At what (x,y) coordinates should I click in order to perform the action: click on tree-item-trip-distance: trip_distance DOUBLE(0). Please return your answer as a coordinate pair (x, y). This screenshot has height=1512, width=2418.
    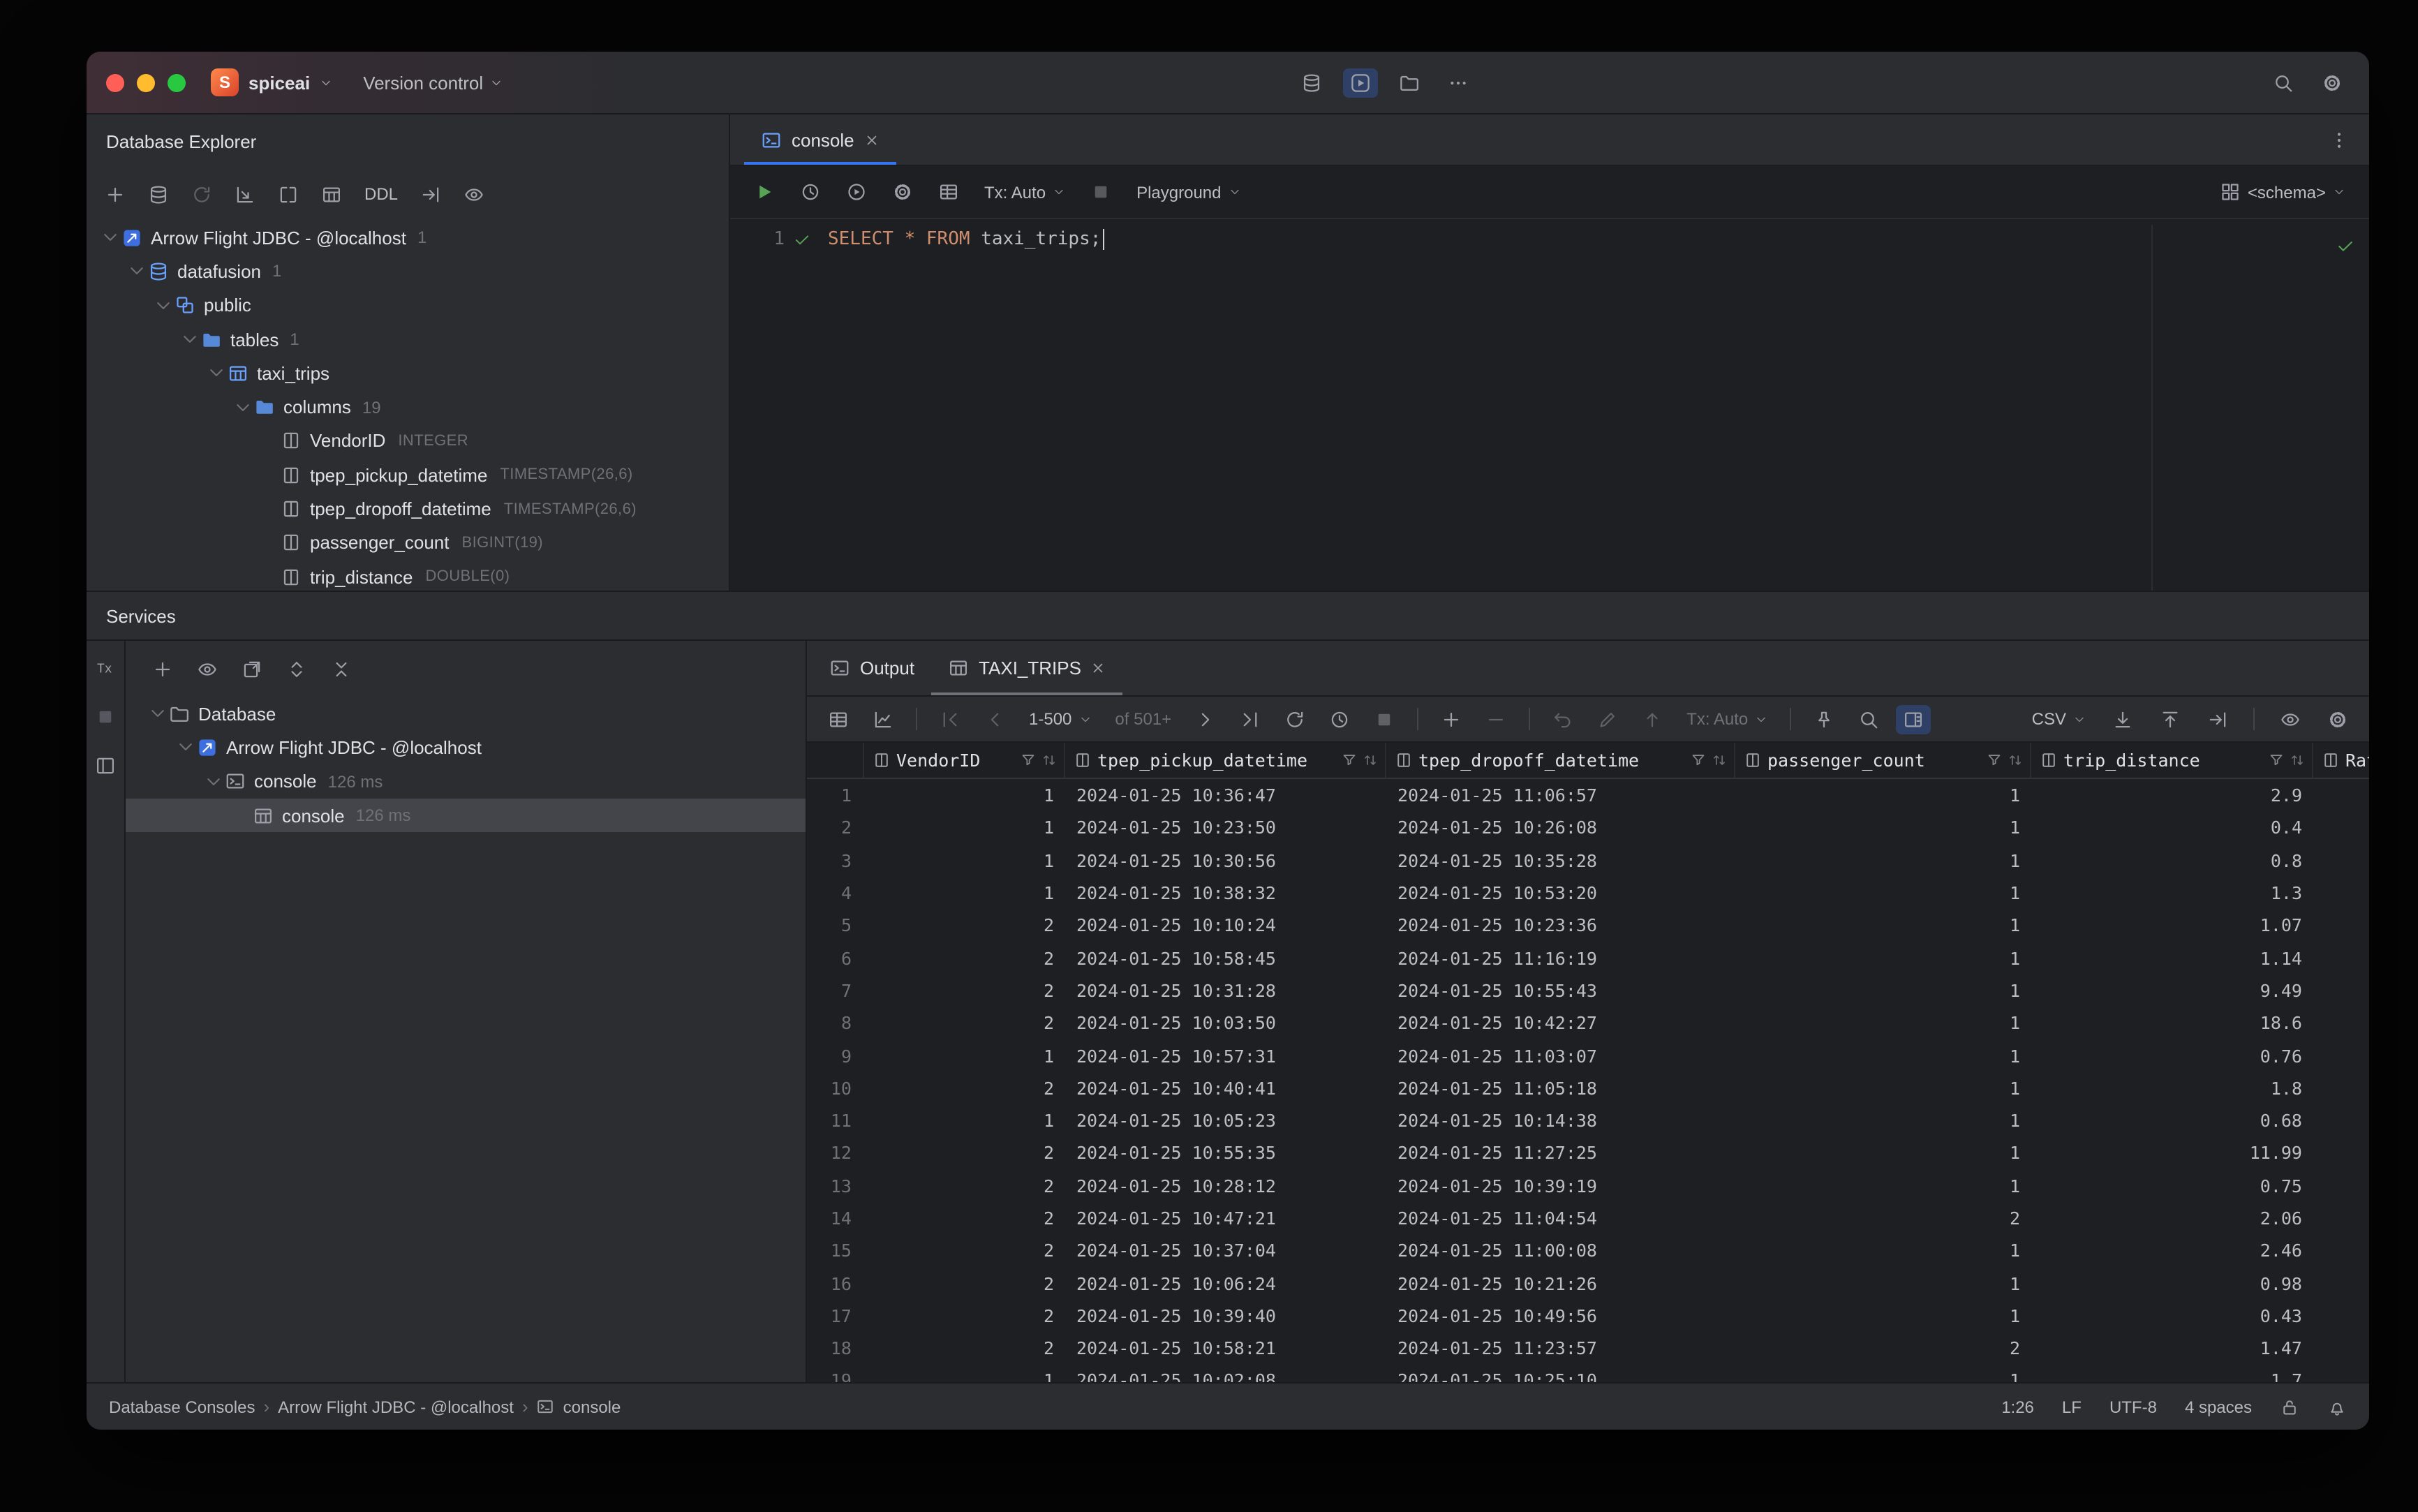
    Looking at the image, I should click on (408, 575).